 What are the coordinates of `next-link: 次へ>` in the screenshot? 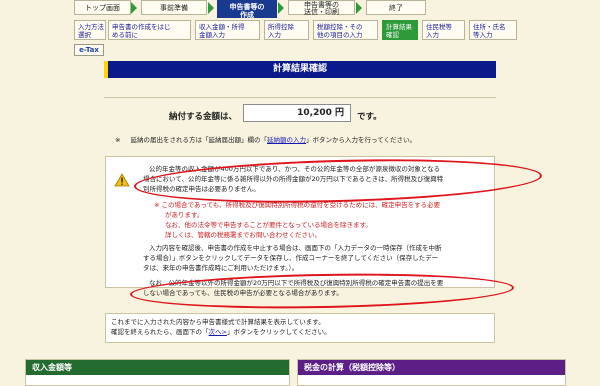 It's located at (218, 332).